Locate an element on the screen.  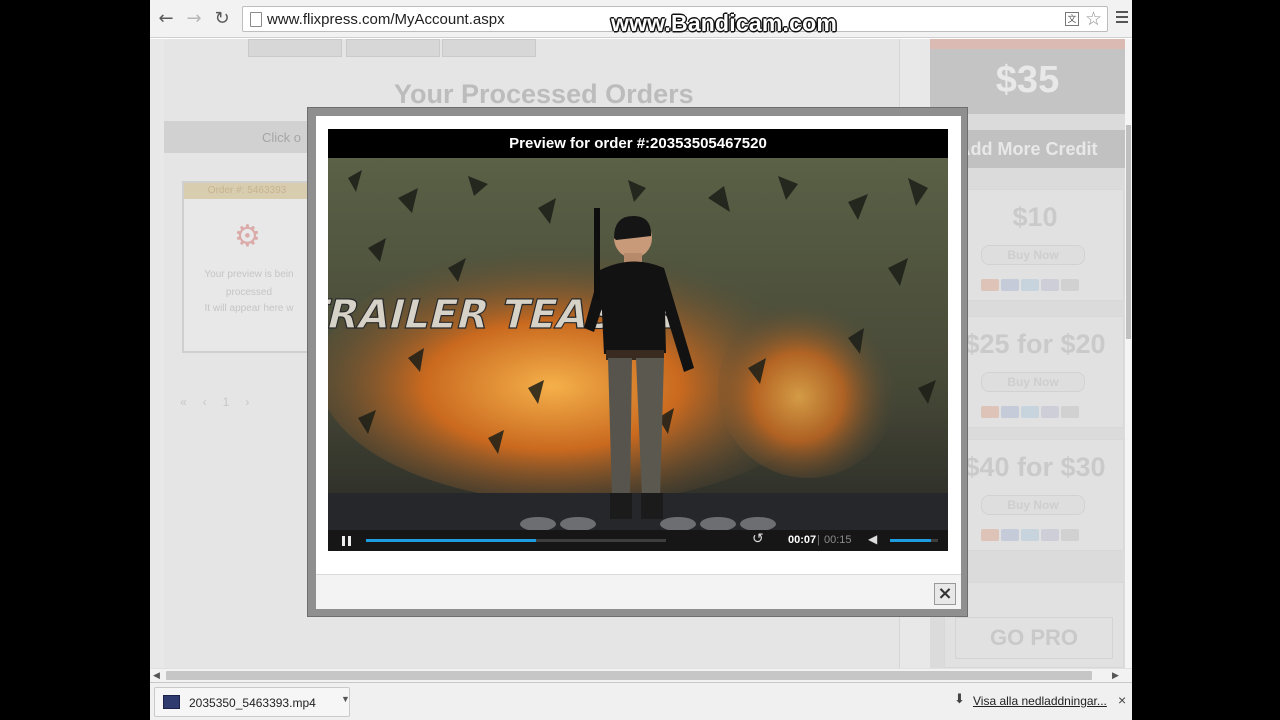
url-text: www.flixpress.com/MyAccount.aspx is located at coordinates (386, 19).